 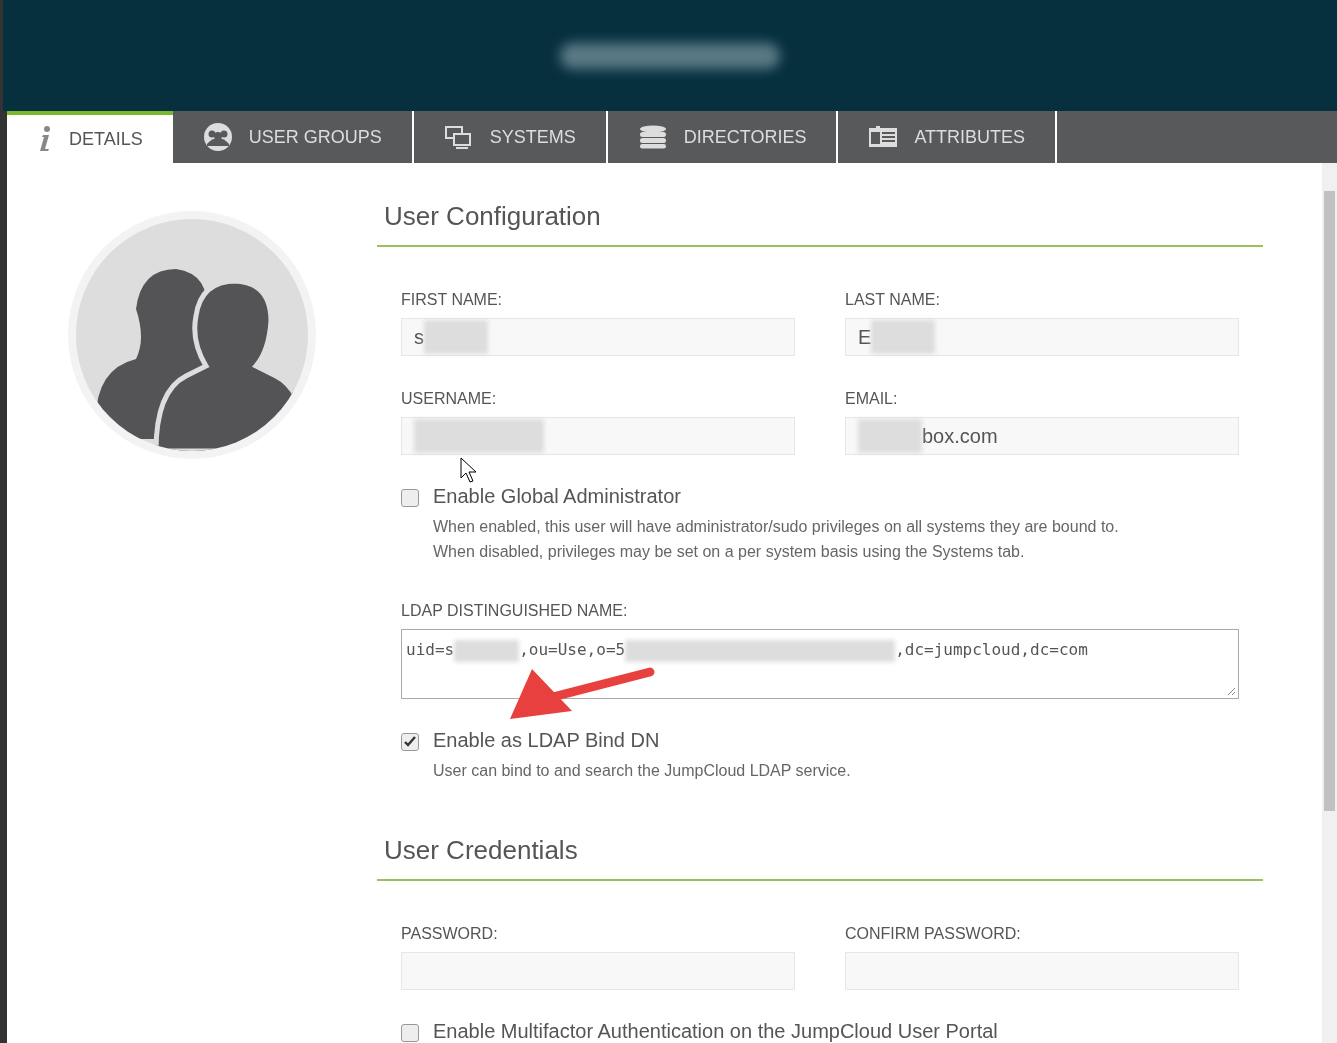 I want to click on resize-grip-icon, so click(x=1231, y=691).